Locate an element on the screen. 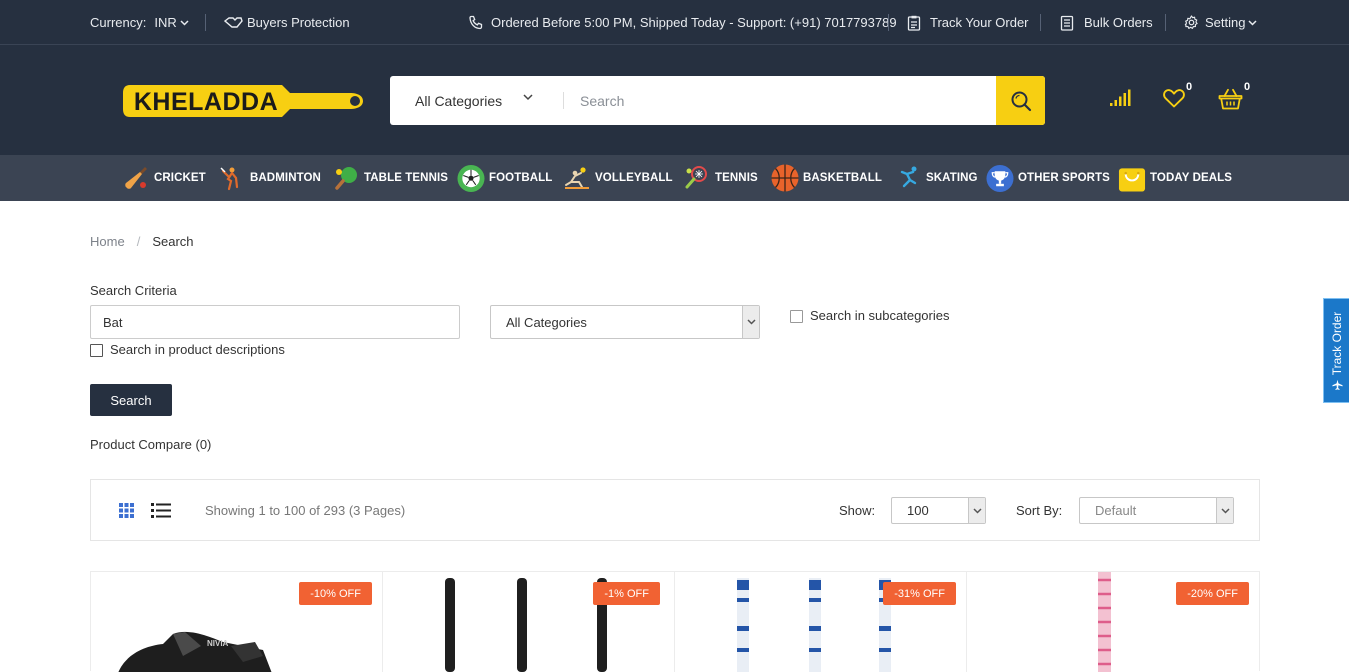  track-order-link: Track Your Order is located at coordinates (968, 22).